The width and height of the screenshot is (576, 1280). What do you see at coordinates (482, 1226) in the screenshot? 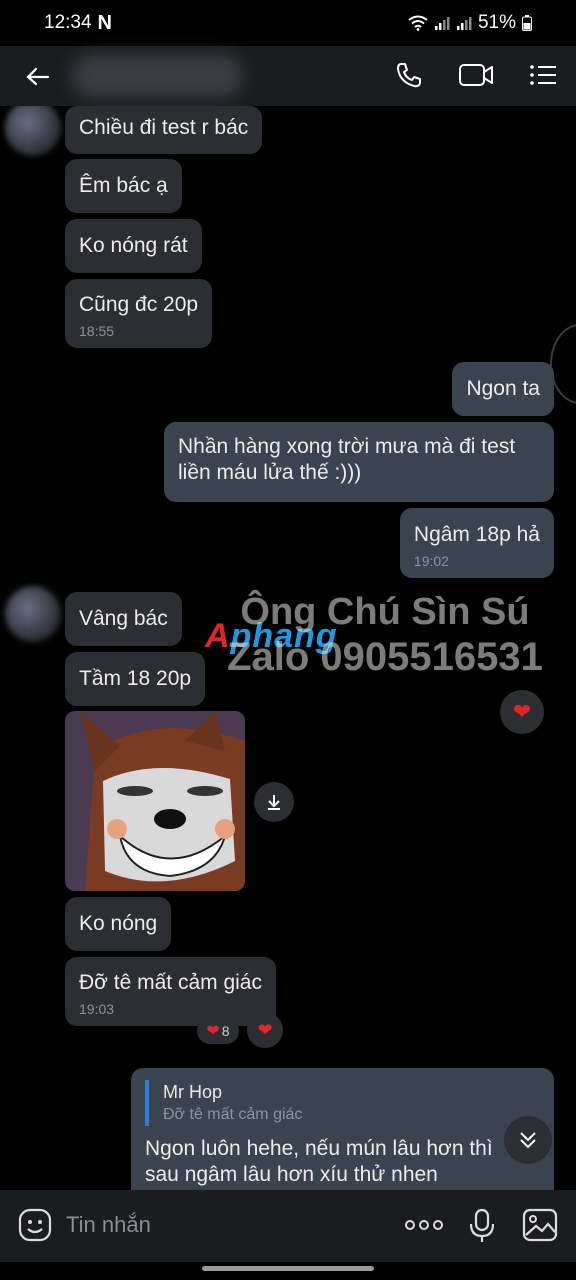
I see `microphone-icon` at bounding box center [482, 1226].